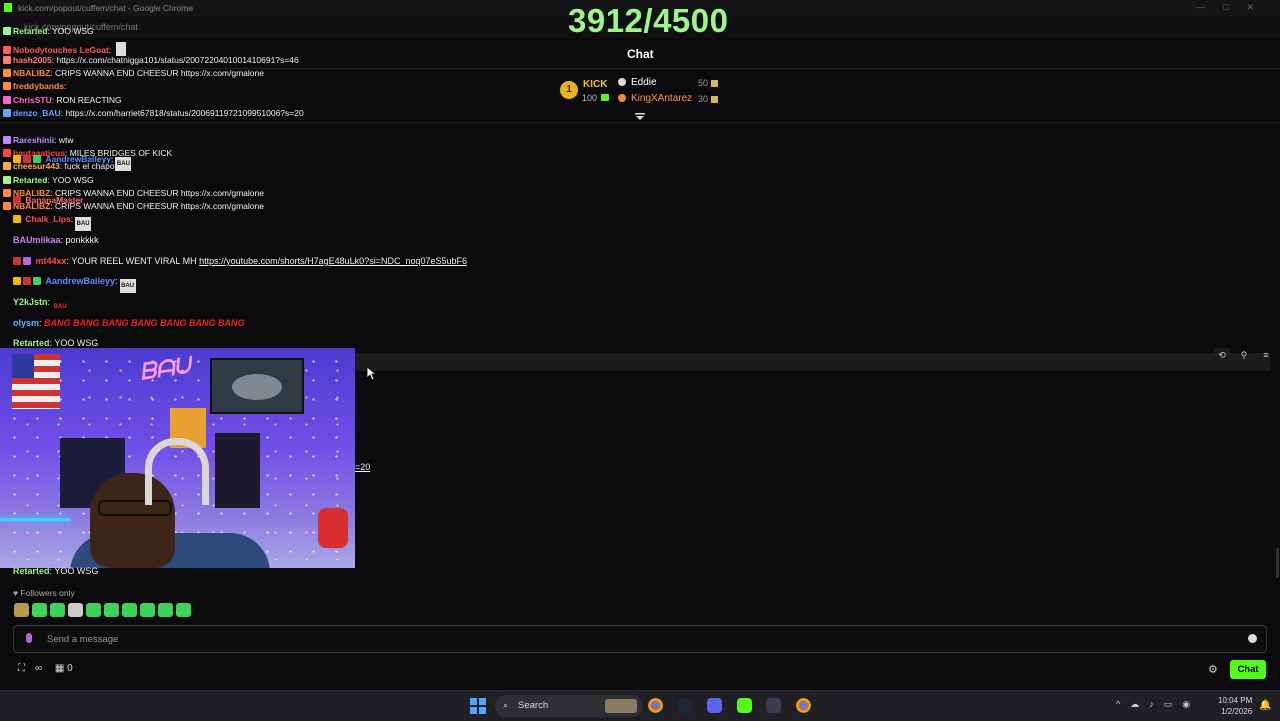  What do you see at coordinates (1252, 638) in the screenshot?
I see `emoji-picker-icon` at bounding box center [1252, 638].